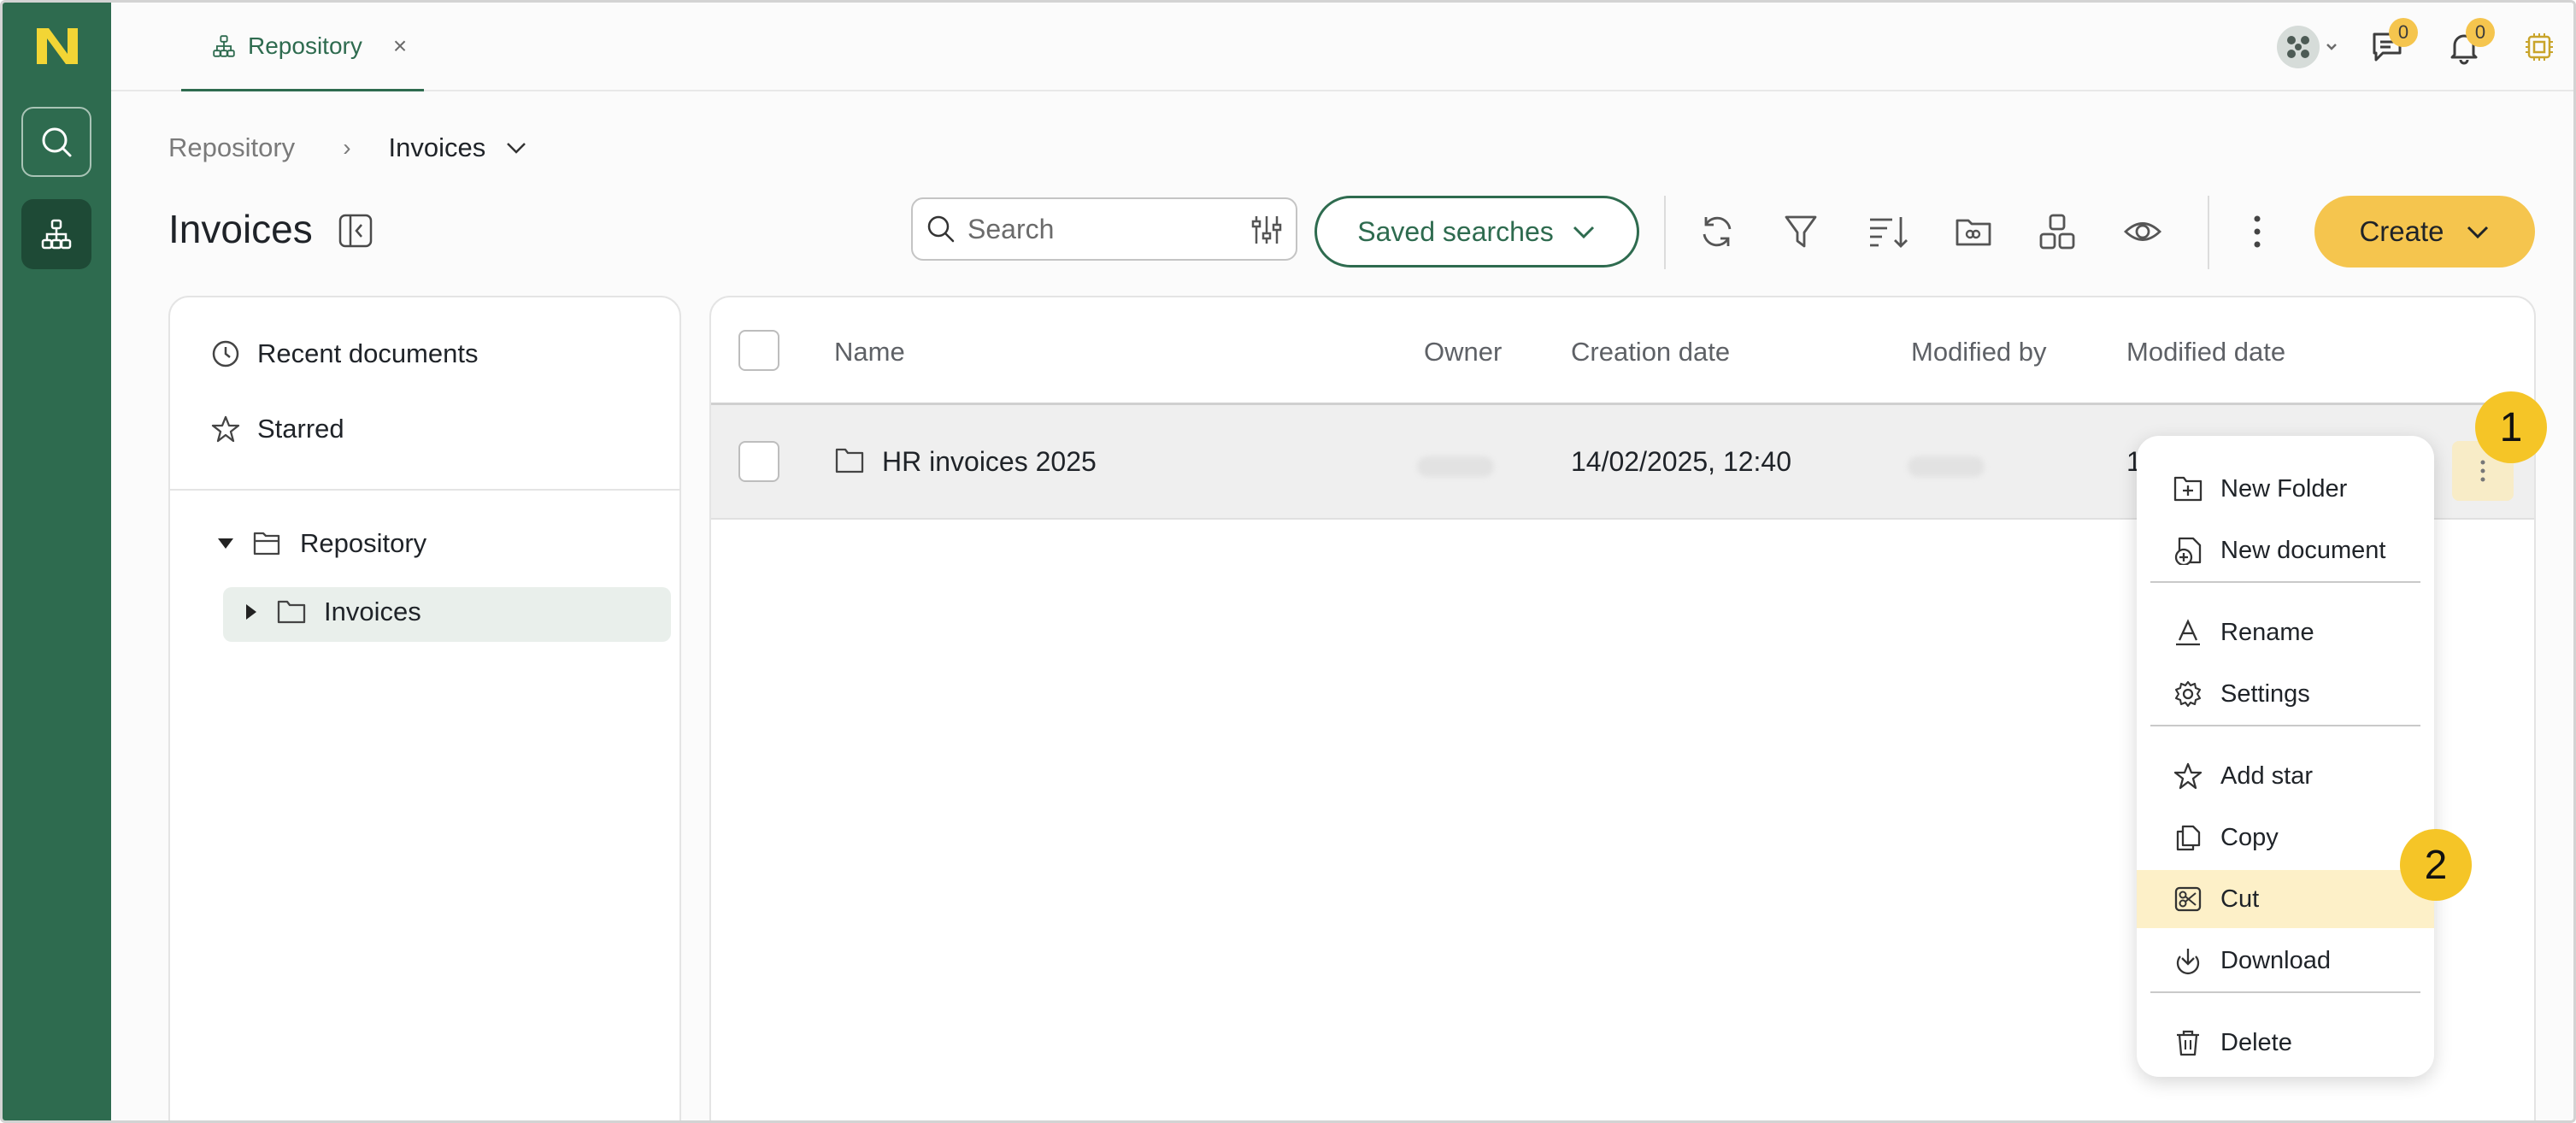  Describe the element at coordinates (1267, 230) in the screenshot. I see `search-filters-icon` at that location.